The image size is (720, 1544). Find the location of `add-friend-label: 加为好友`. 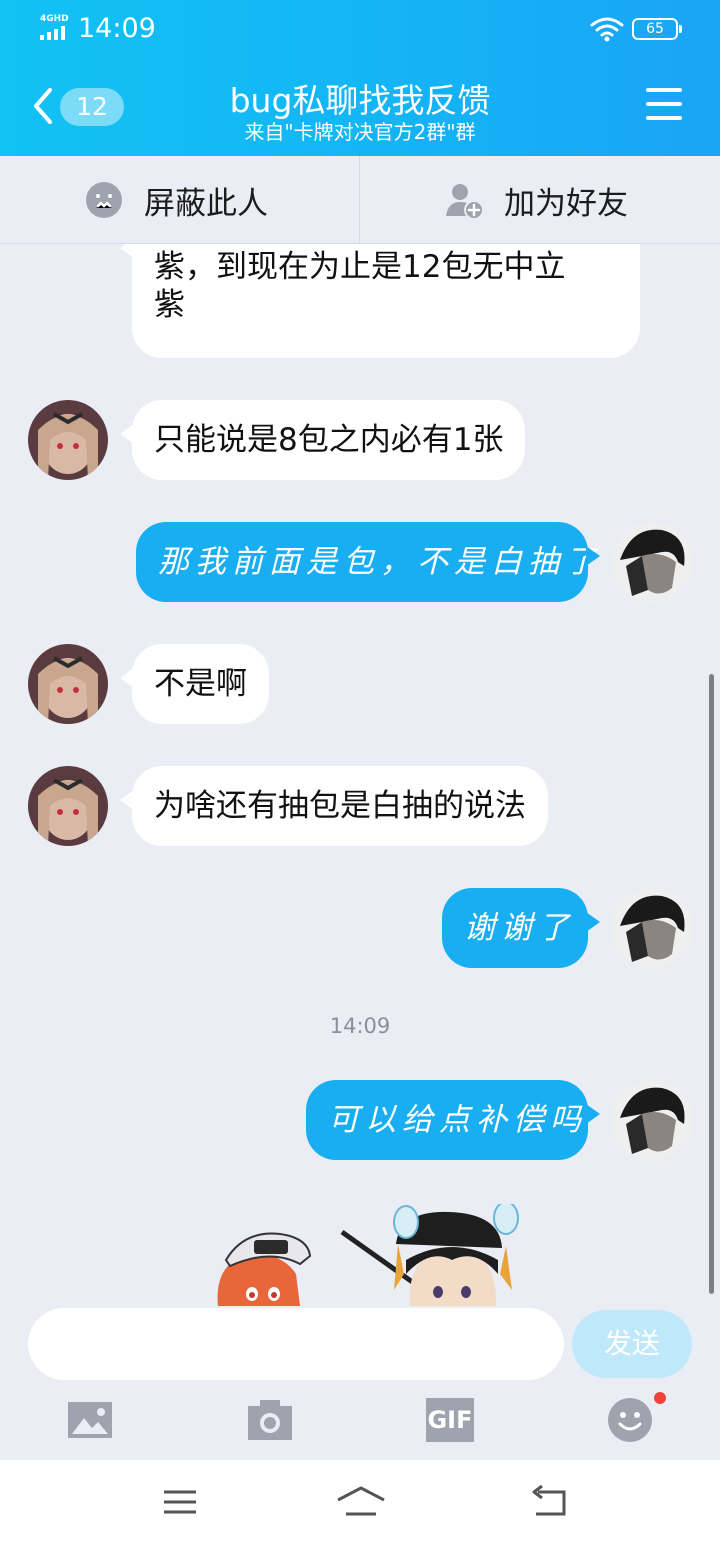

add-friend-label: 加为好友 is located at coordinates (566, 203).